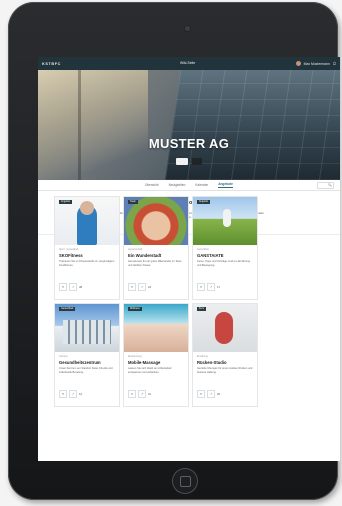  Describe the element at coordinates (203, 250) in the screenshot. I see `card-meta: Gesundheit` at that location.